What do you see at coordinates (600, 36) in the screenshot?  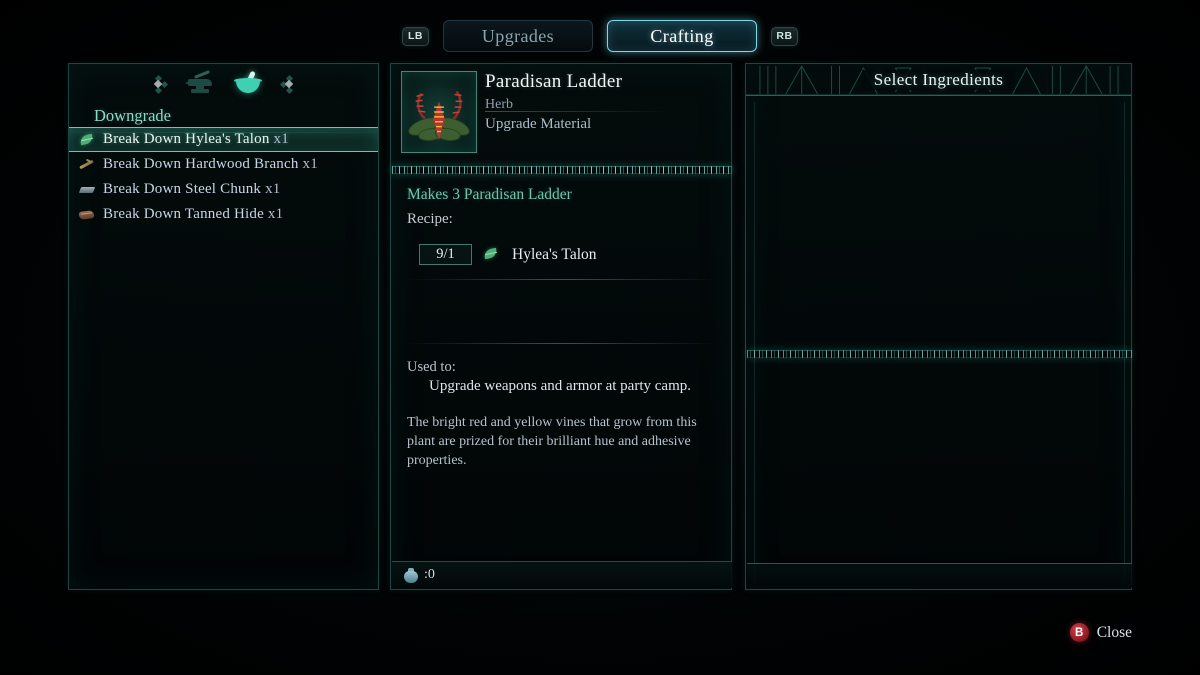 I see `tab-bar: LB Upgrades Crafting RB` at bounding box center [600, 36].